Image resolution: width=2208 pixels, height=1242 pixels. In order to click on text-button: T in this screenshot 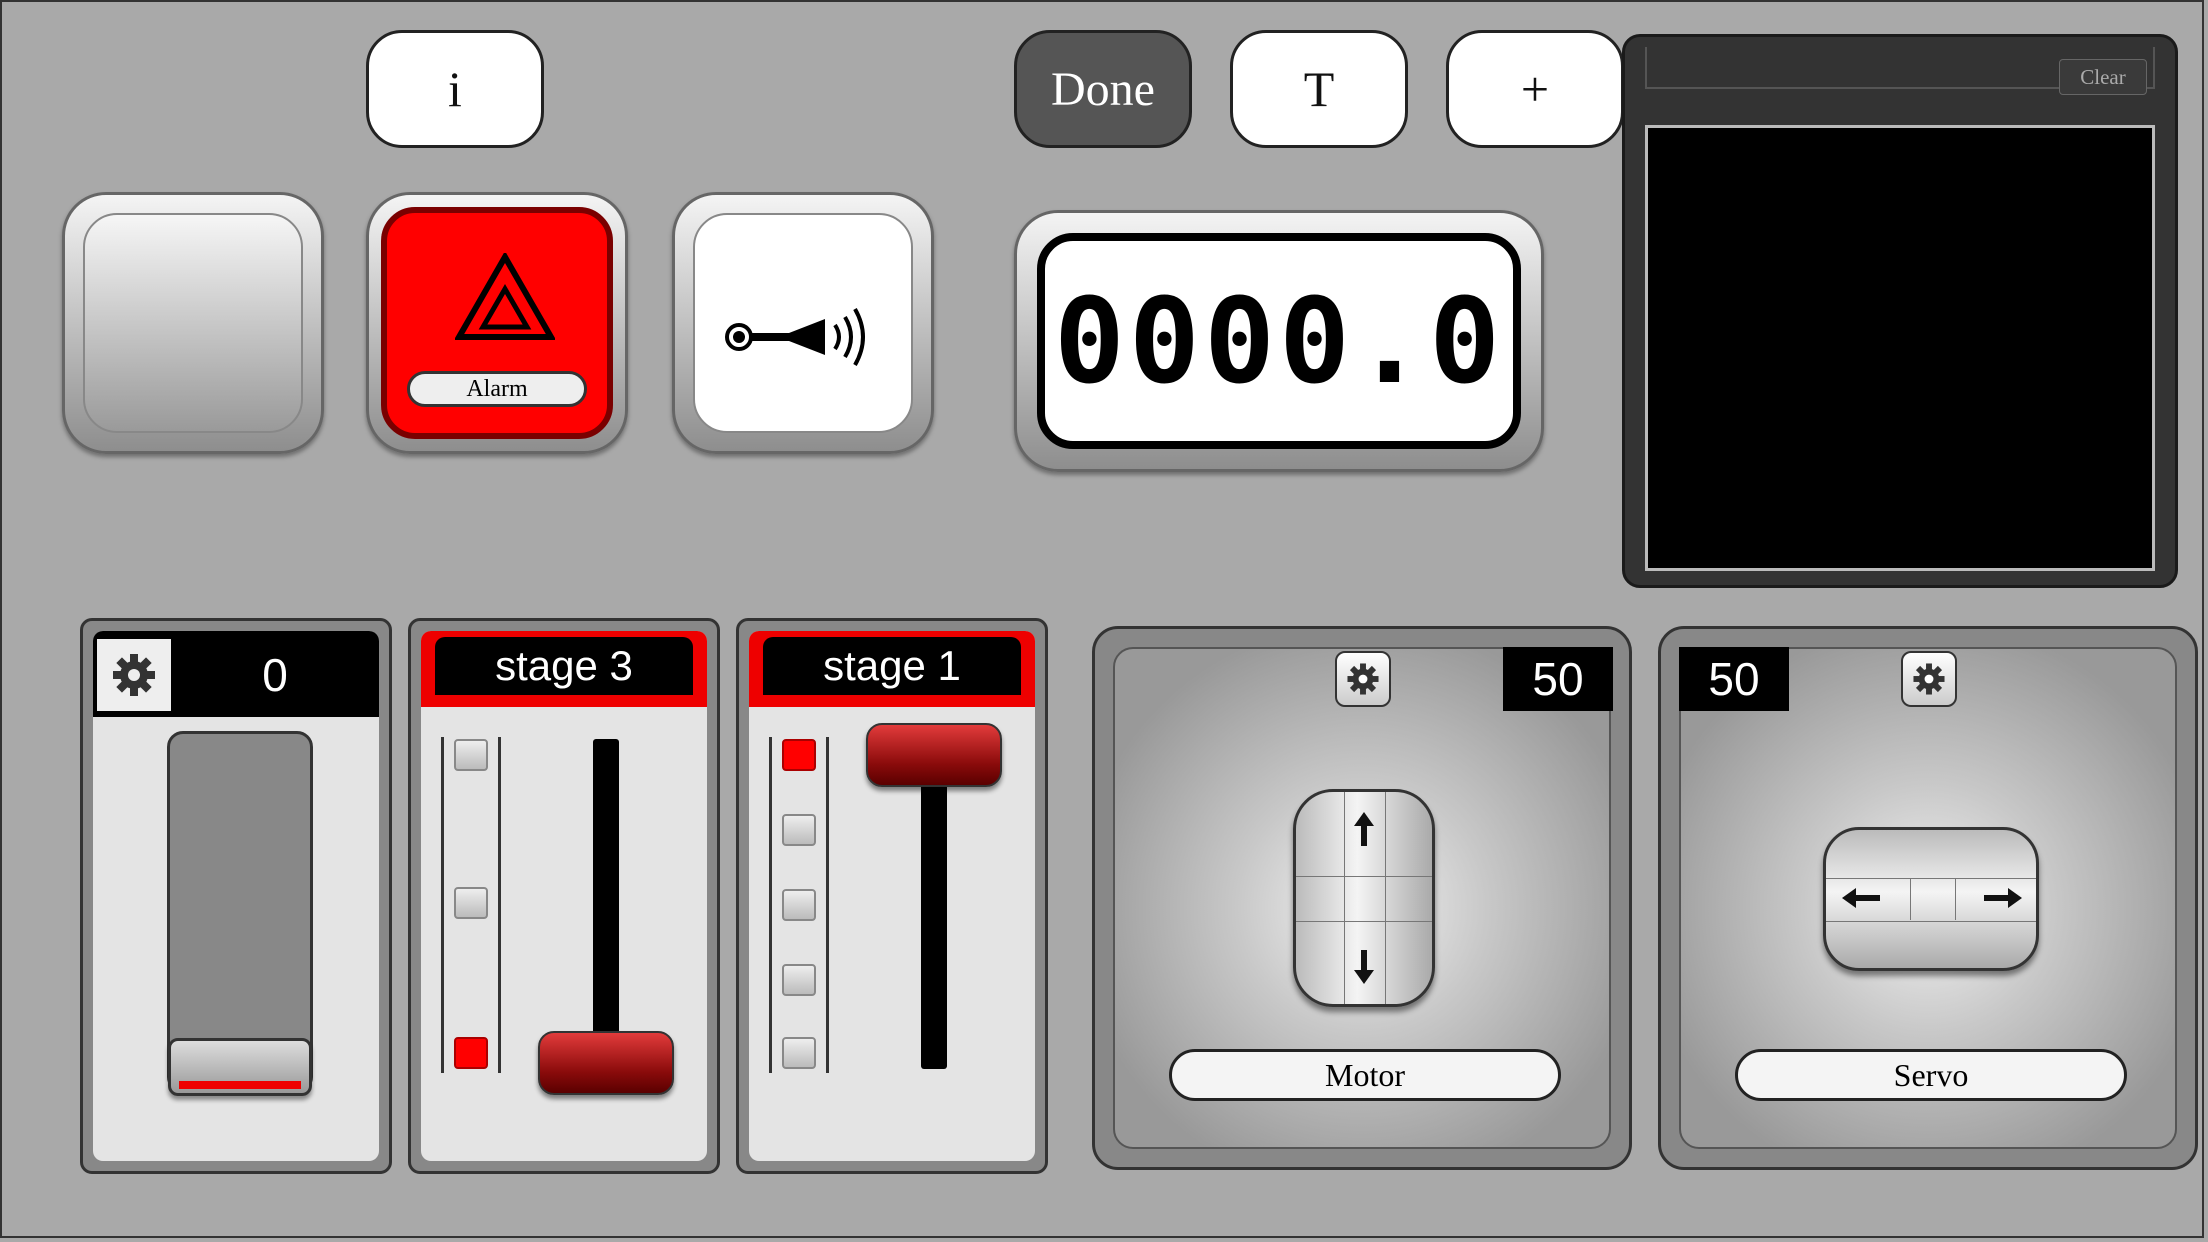, I will do `click(1319, 89)`.